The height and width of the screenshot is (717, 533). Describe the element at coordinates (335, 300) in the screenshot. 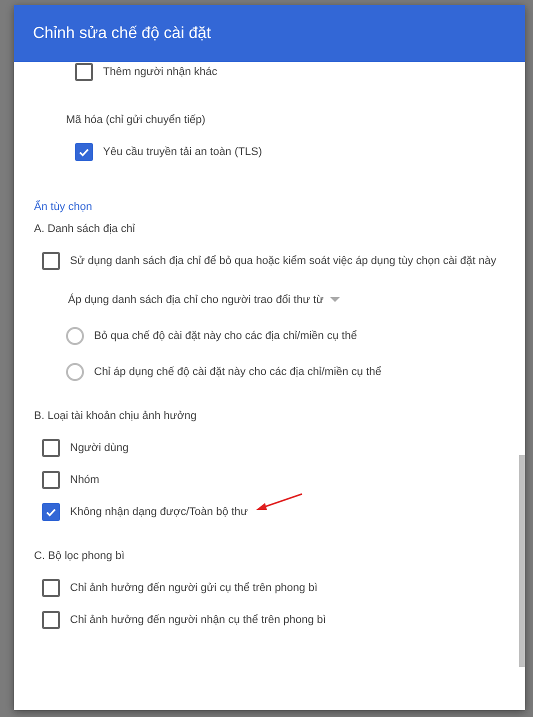

I see `caret-icon` at that location.